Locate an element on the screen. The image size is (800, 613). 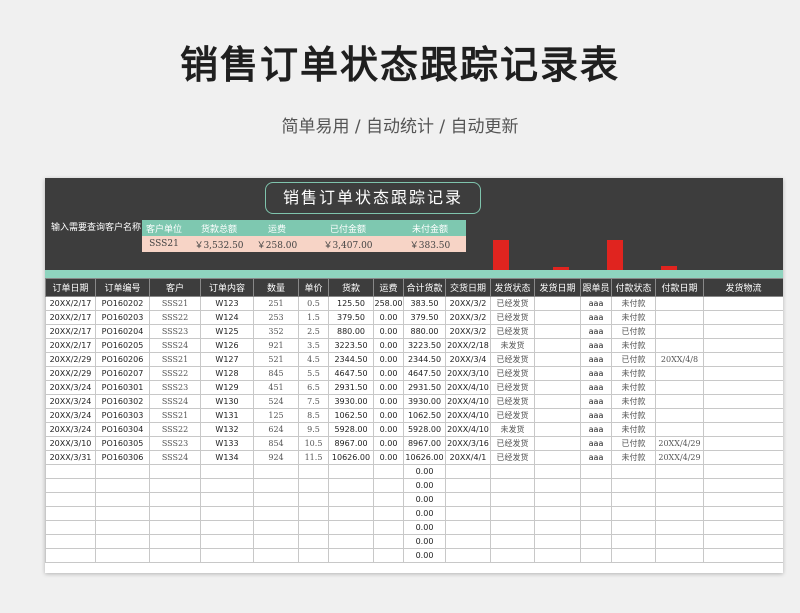
table-cell: PO160207 is located at coordinates (122, 373).